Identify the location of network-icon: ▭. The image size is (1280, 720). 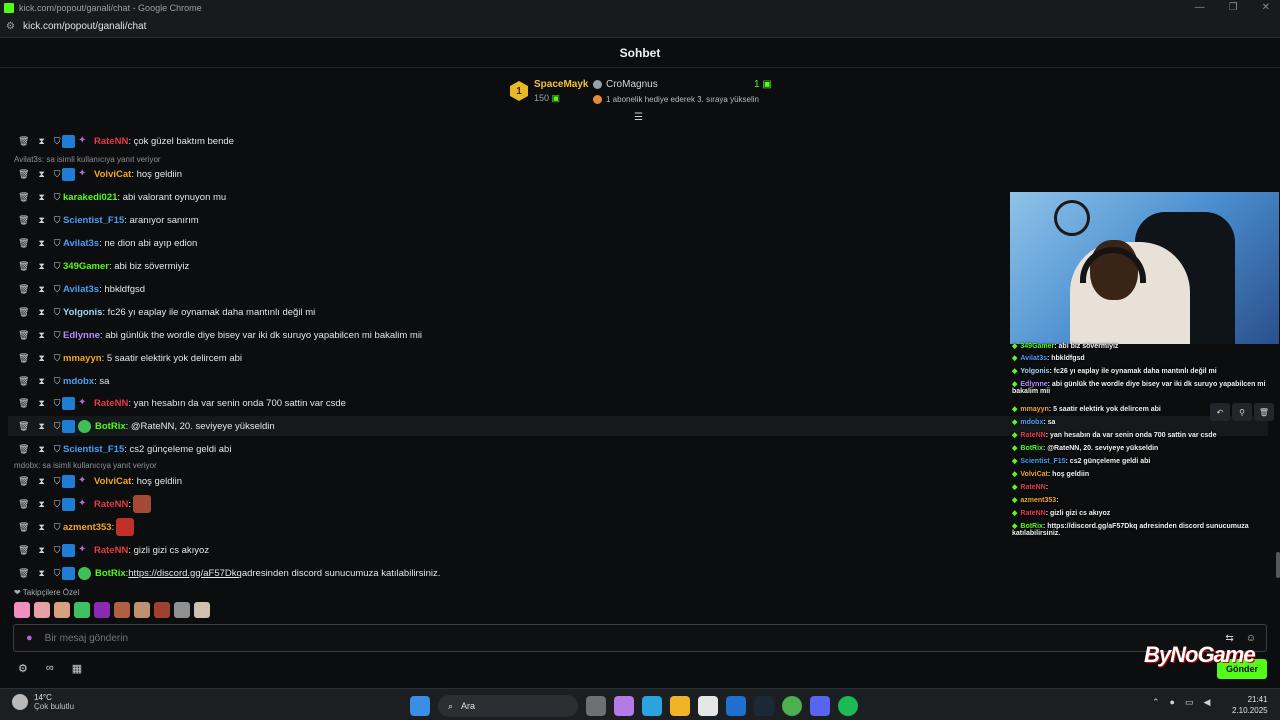
(1189, 702).